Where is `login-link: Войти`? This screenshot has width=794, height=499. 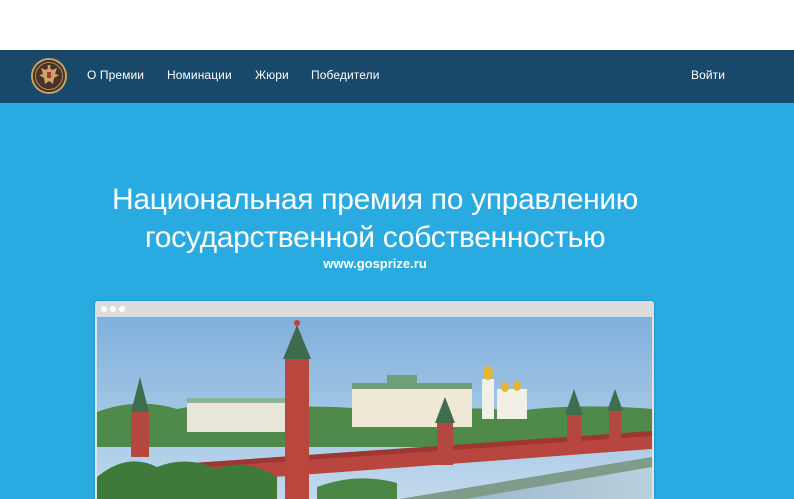
login-link: Войти is located at coordinates (708, 75).